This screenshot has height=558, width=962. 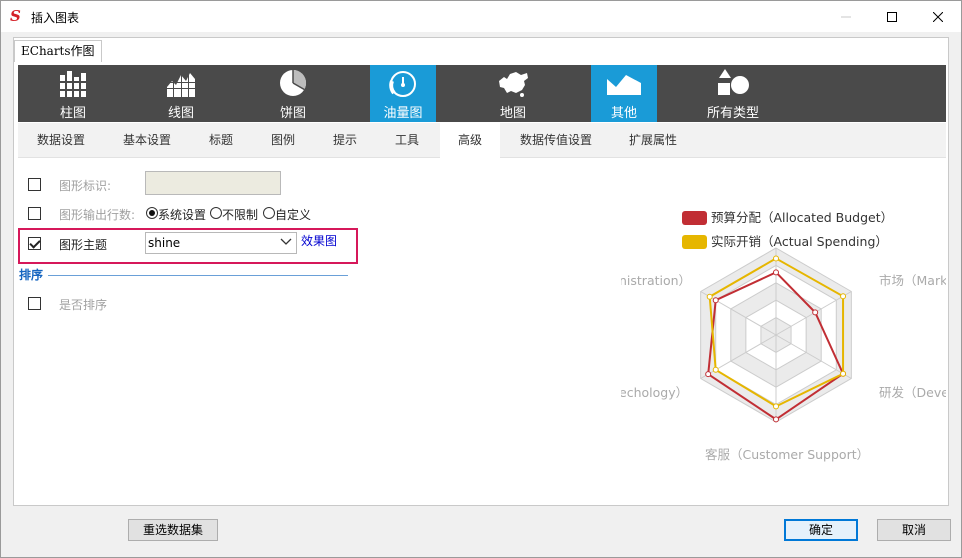 I want to click on shapes-icon, so click(x=733, y=82).